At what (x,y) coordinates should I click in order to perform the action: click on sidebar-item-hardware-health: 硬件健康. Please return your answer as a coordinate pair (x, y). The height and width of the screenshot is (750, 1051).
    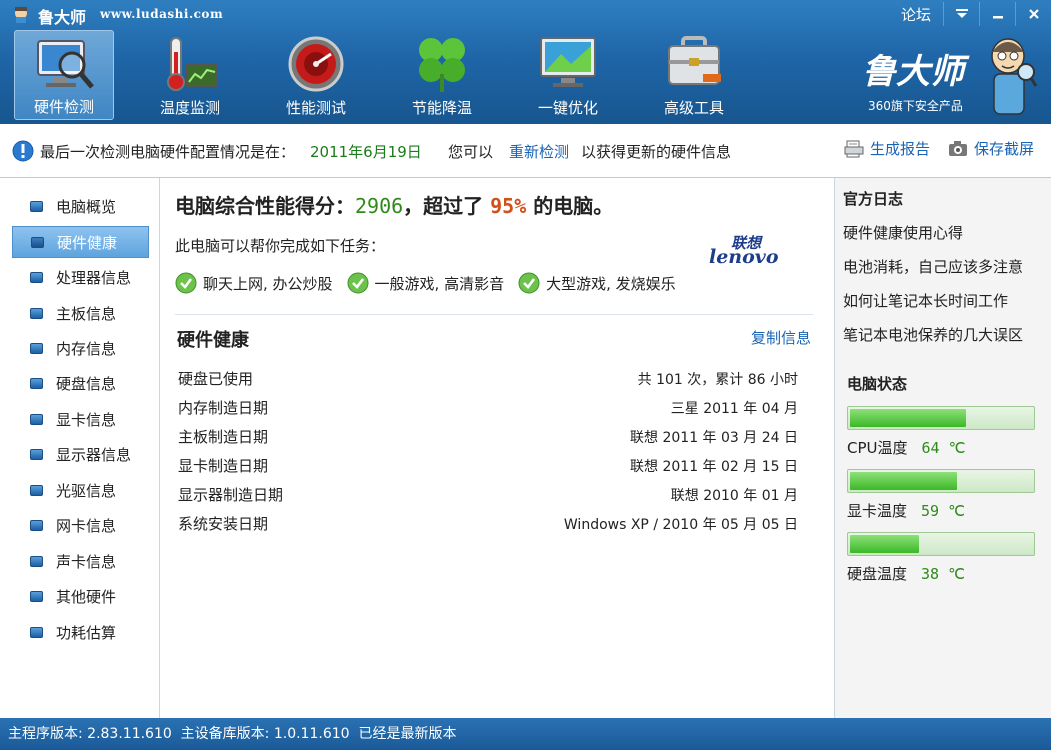
    Looking at the image, I should click on (80, 242).